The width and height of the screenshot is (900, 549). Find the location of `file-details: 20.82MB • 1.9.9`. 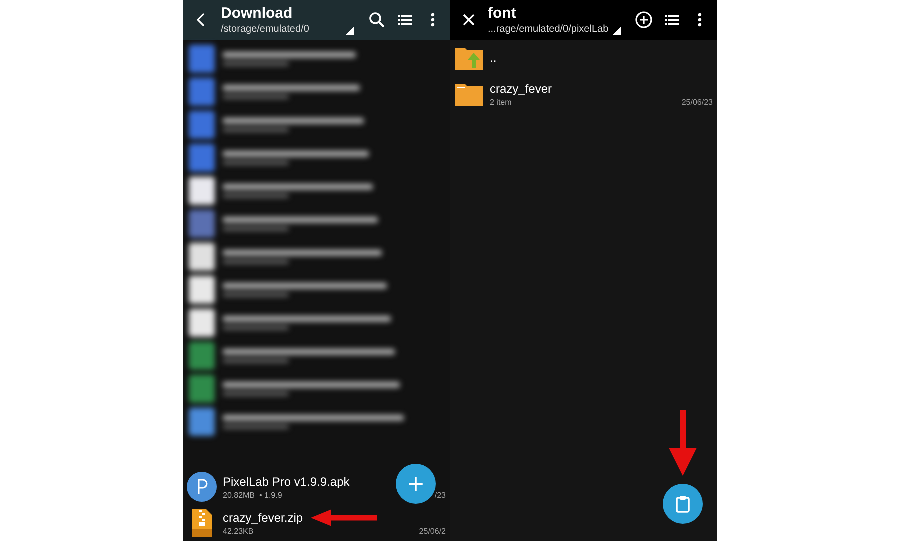

file-details: 20.82MB • 1.9.9 is located at coordinates (252, 495).